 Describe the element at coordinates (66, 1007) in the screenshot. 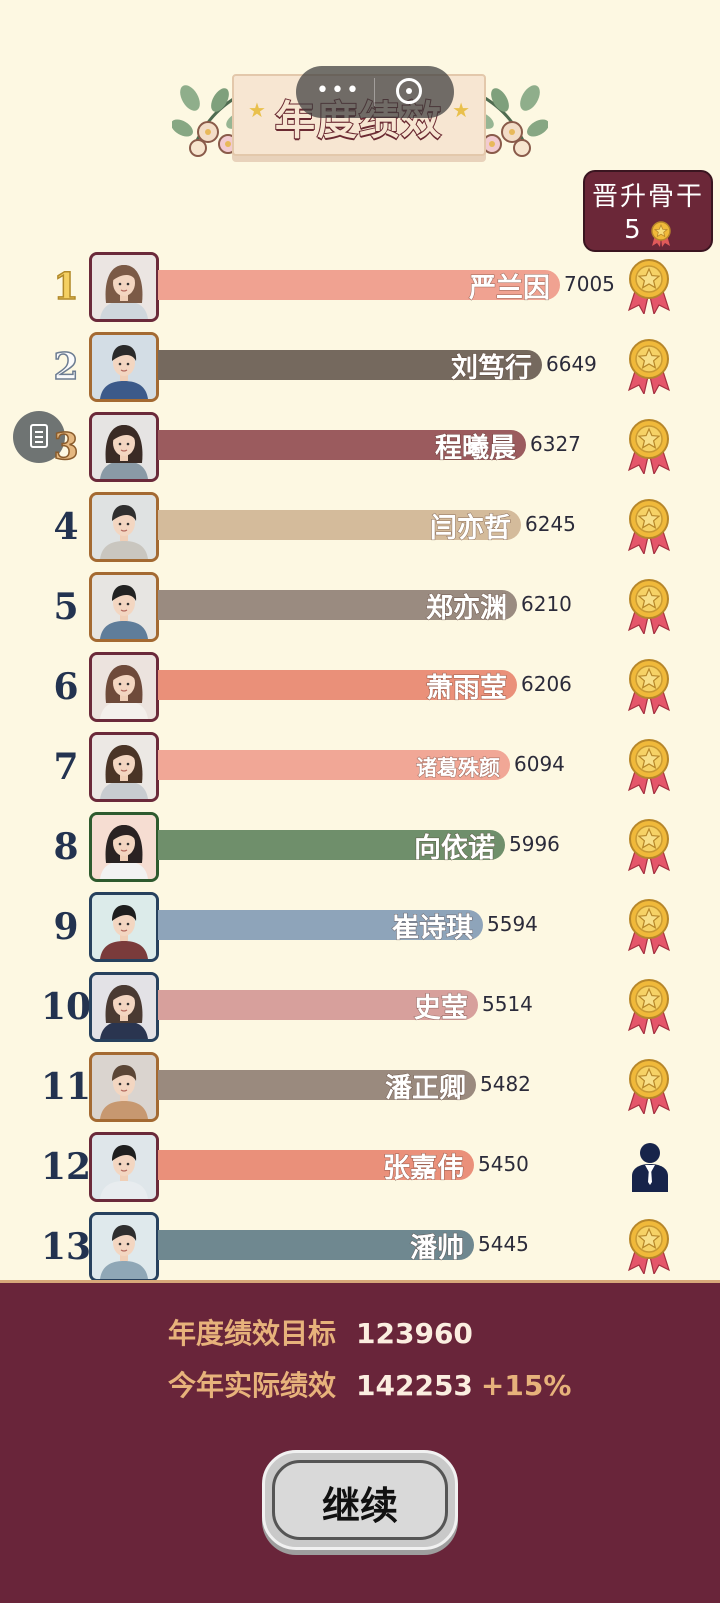

I see `rank-number: 10` at that location.